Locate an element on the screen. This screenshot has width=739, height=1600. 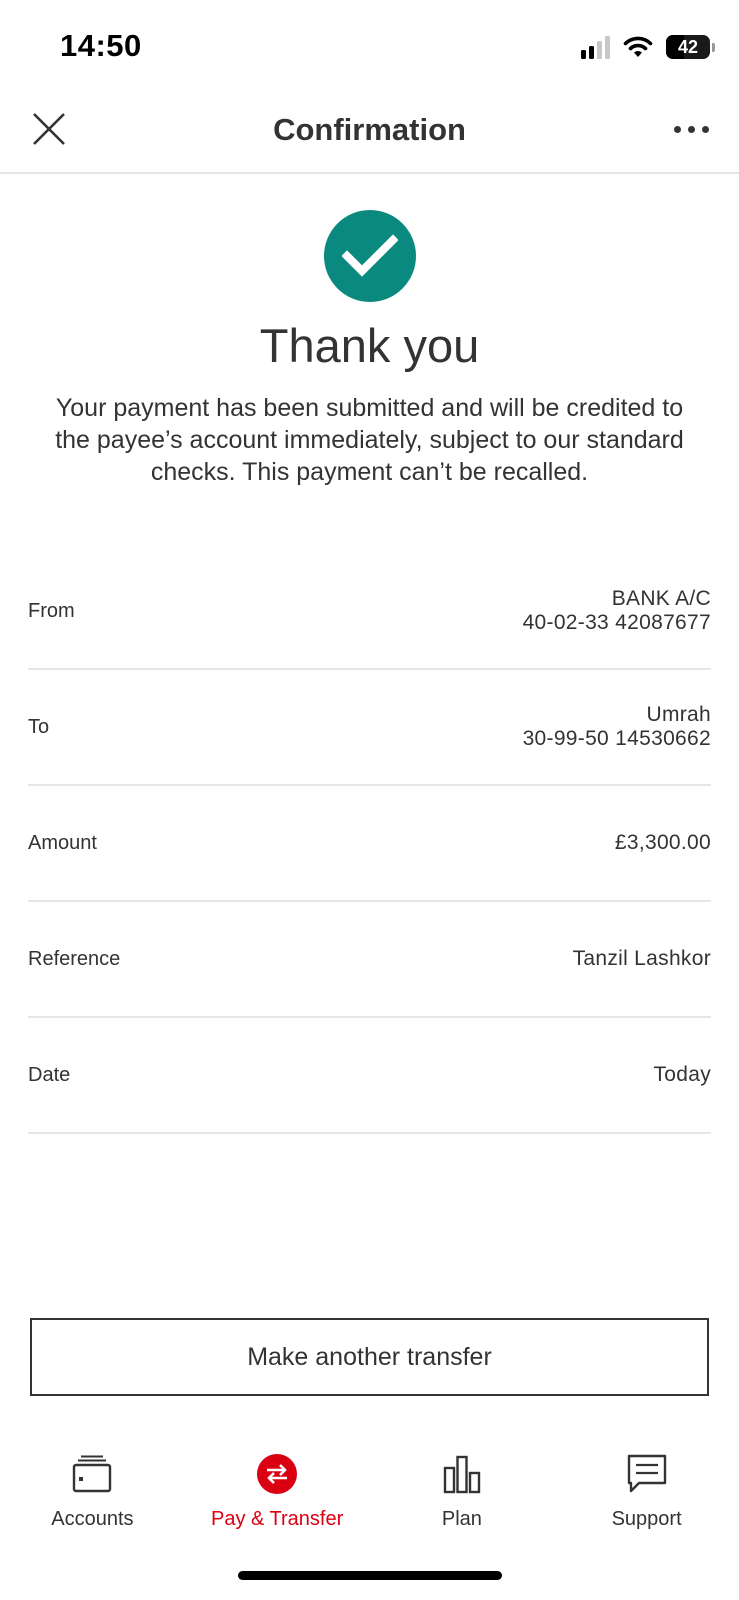
detail-row-reference: Reference Tanzil Lashkor is located at coordinates (369, 960).